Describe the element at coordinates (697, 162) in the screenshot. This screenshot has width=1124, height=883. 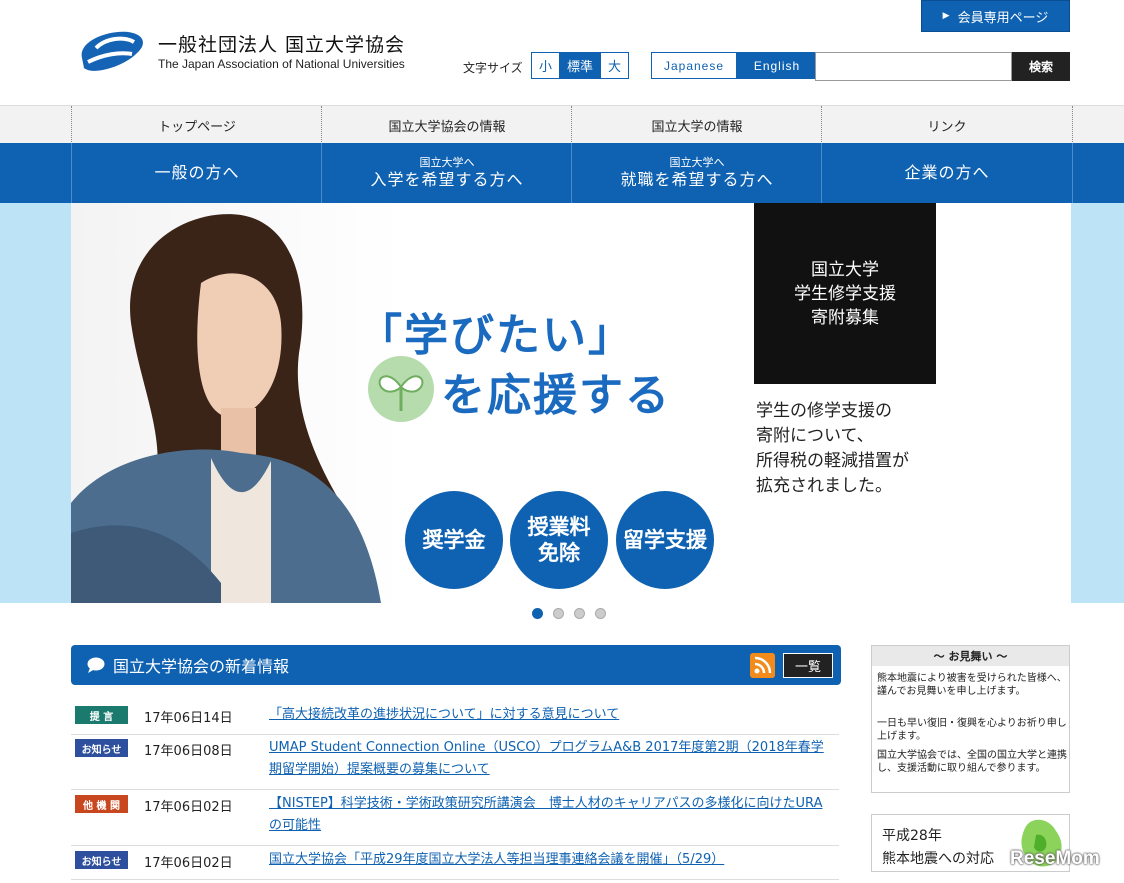
I see `nav-job-seekers-sub: 国立大学へ` at that location.